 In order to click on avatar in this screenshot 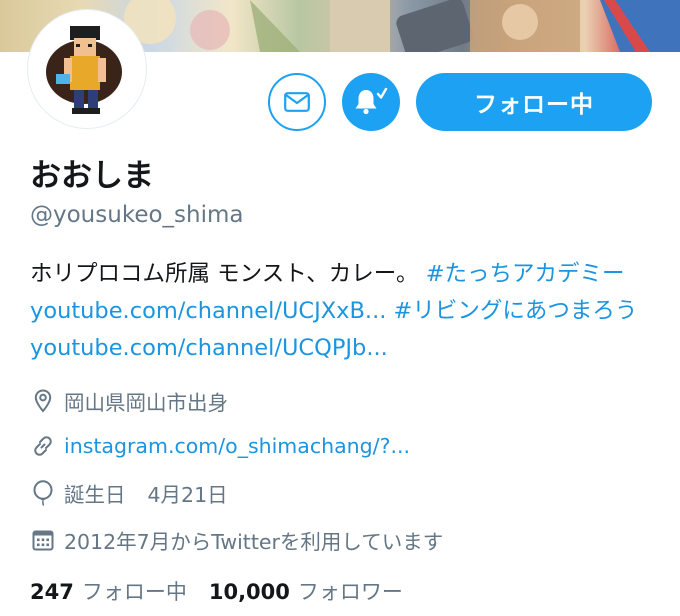, I will do `click(87, 69)`.